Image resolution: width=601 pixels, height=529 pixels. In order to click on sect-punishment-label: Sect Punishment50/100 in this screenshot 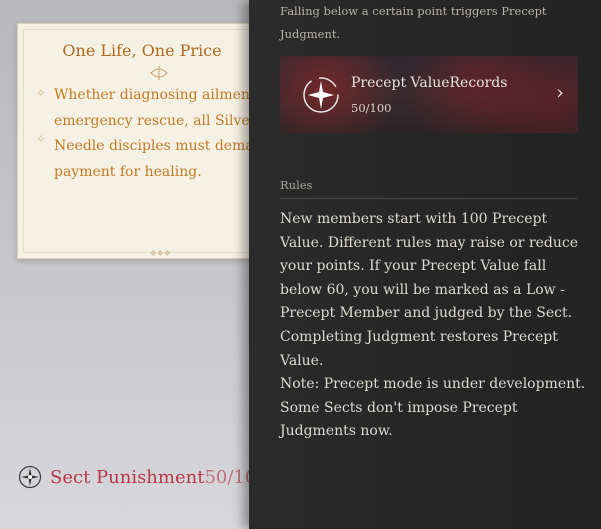, I will do `click(159, 477)`.